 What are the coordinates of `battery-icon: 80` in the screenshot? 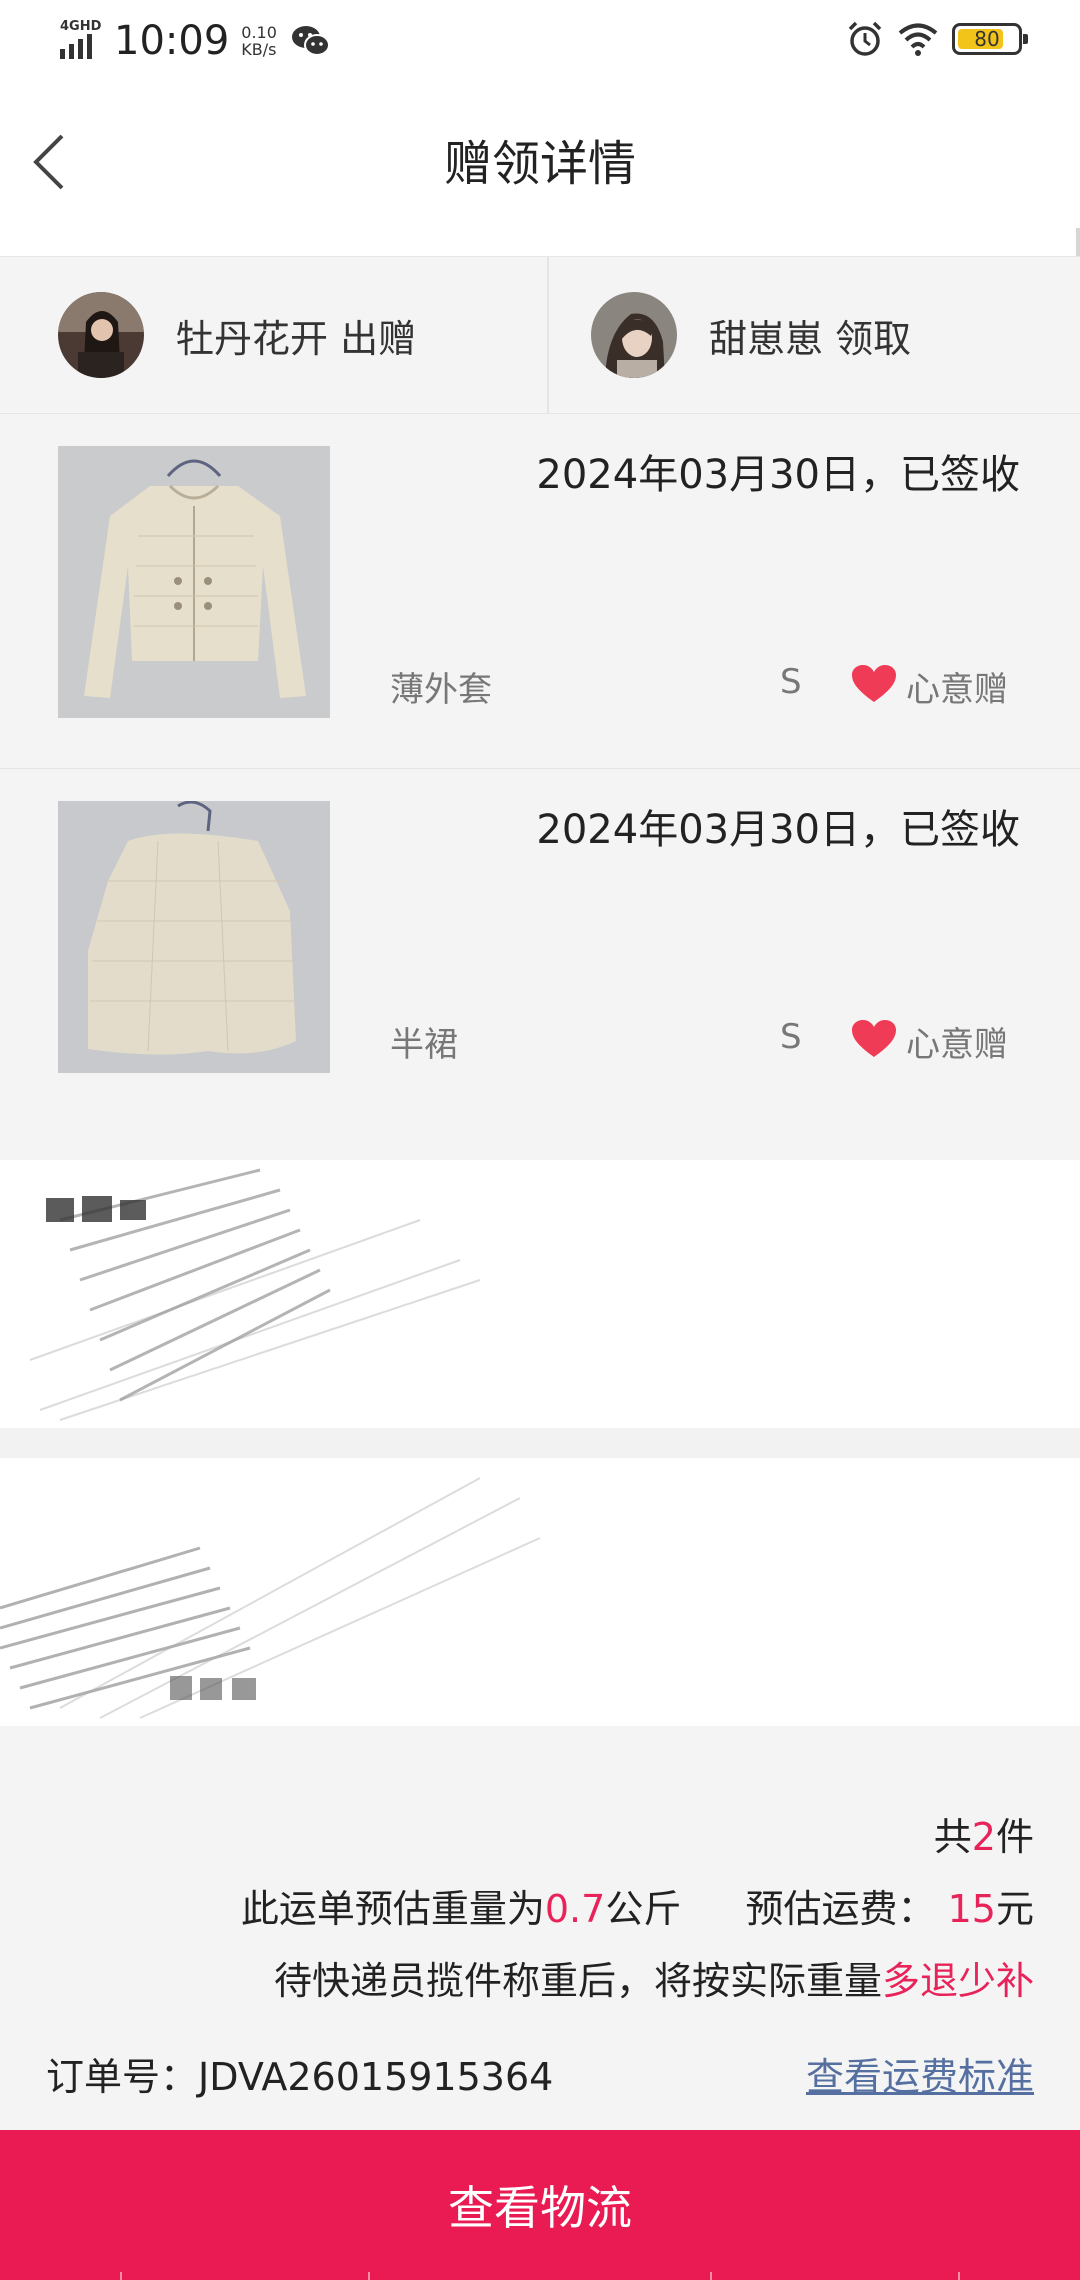 It's located at (990, 39).